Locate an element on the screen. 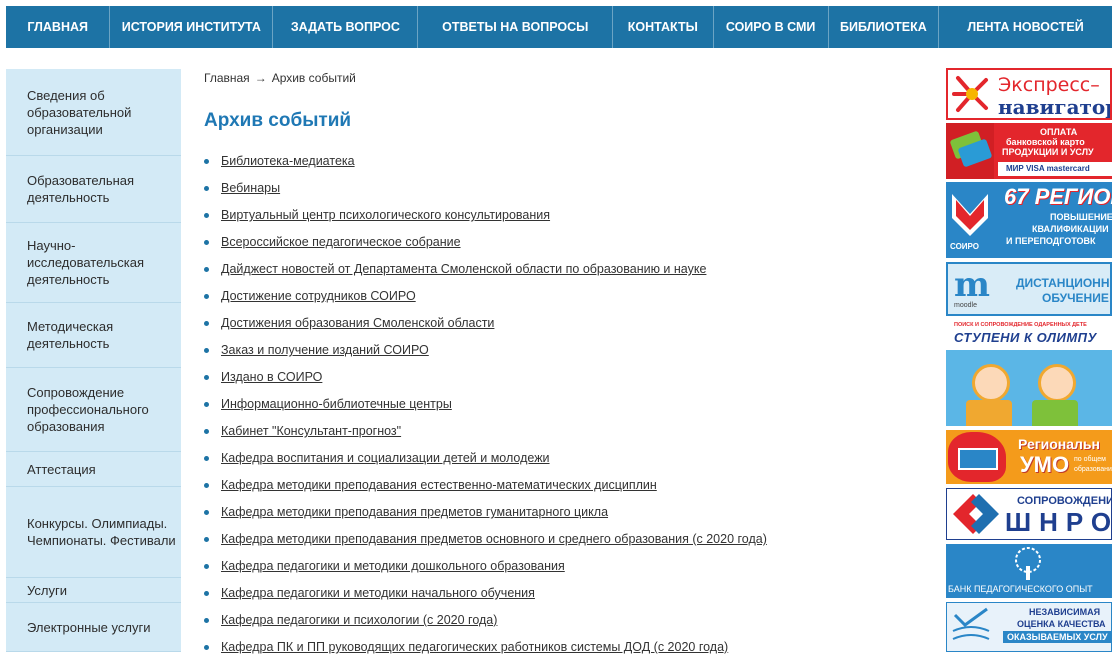 This screenshot has width=1112, height=663. tree-icon is located at coordinates (1028, 563).